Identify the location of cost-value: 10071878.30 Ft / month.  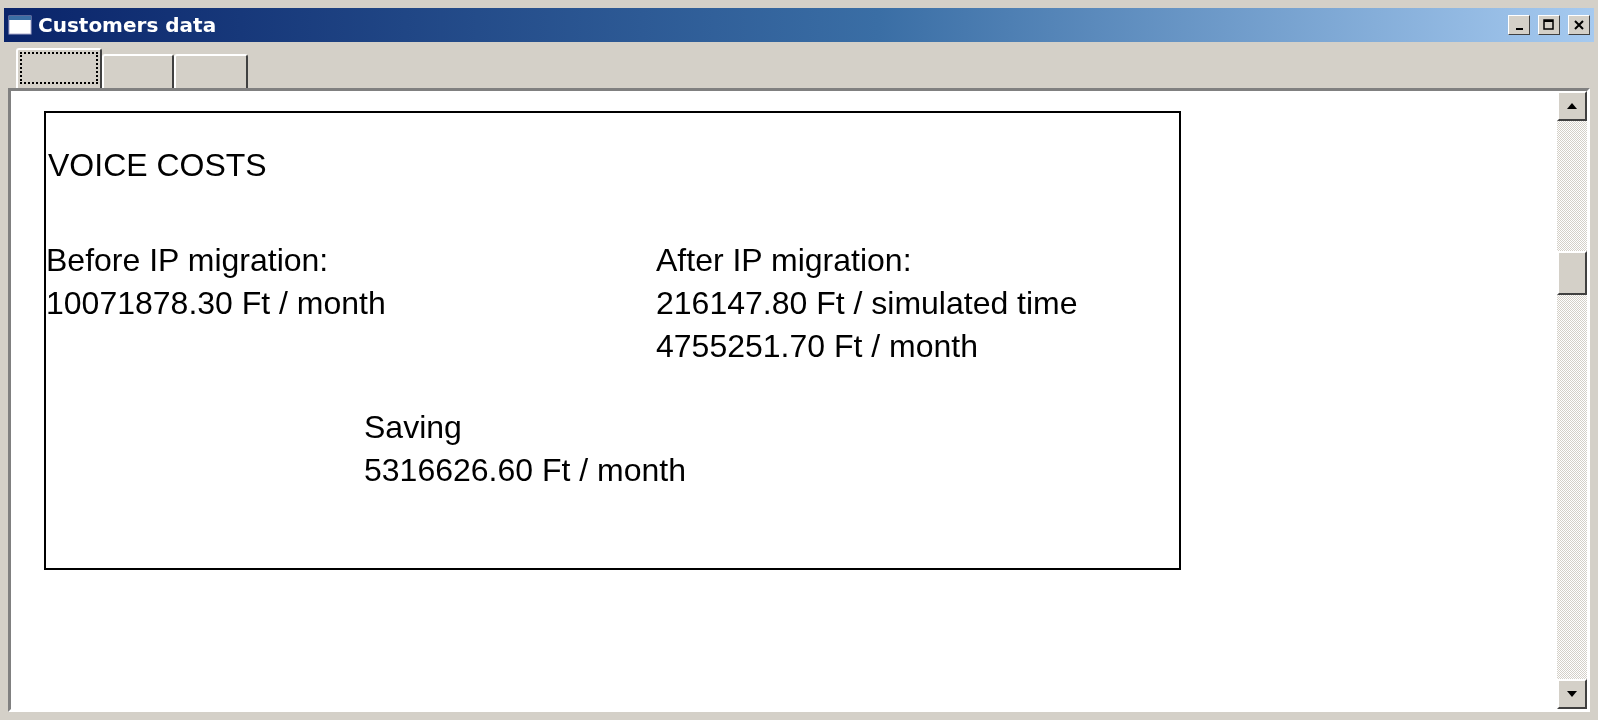
(216, 303).